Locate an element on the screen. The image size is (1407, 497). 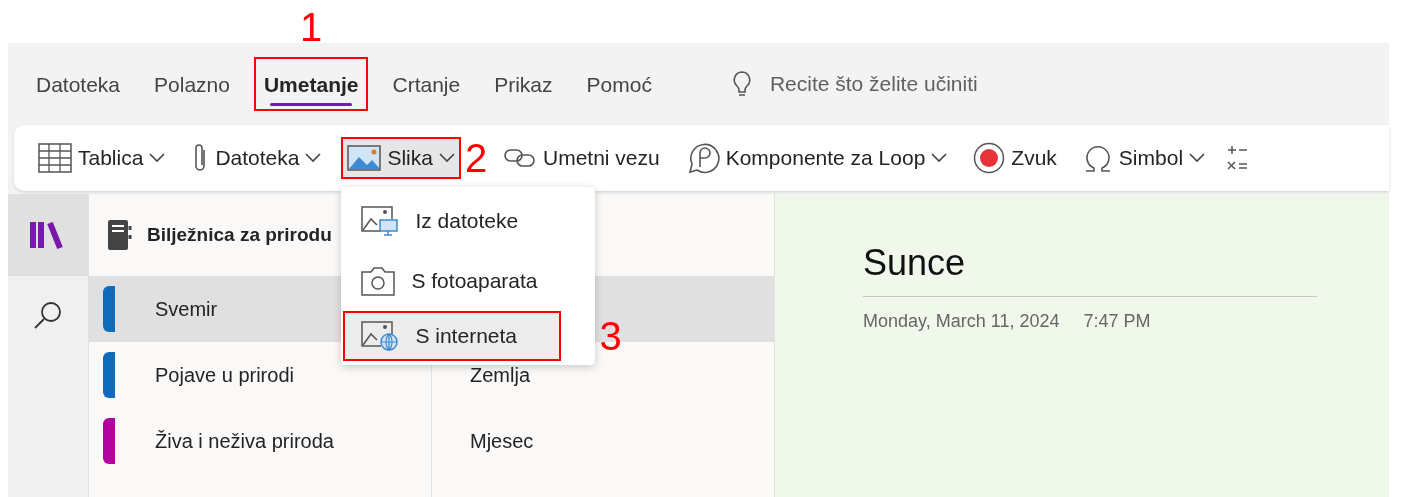
search-icon is located at coordinates (48, 315).